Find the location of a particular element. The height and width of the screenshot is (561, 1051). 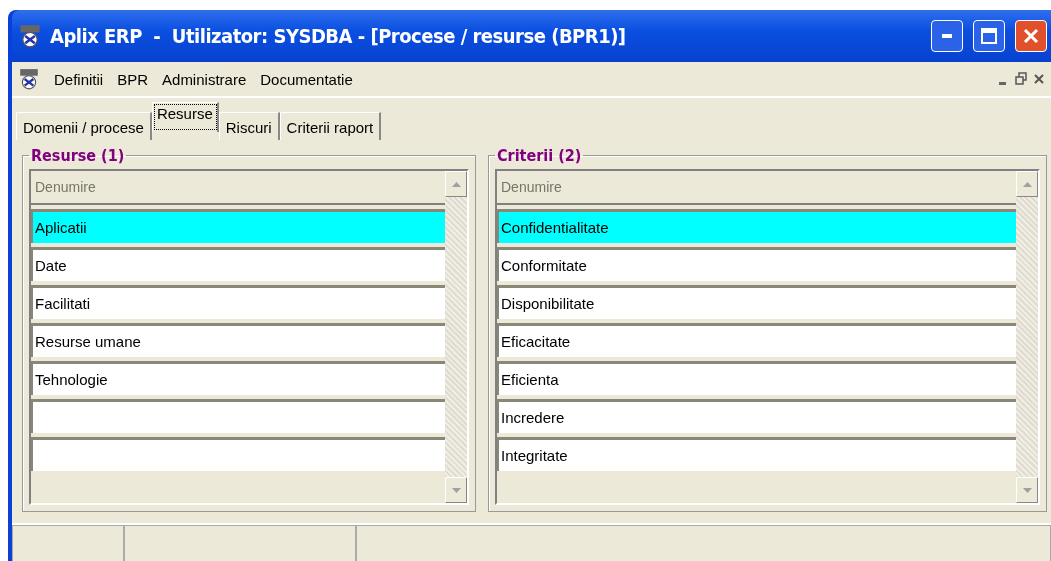

maximize-button is located at coordinates (989, 36).